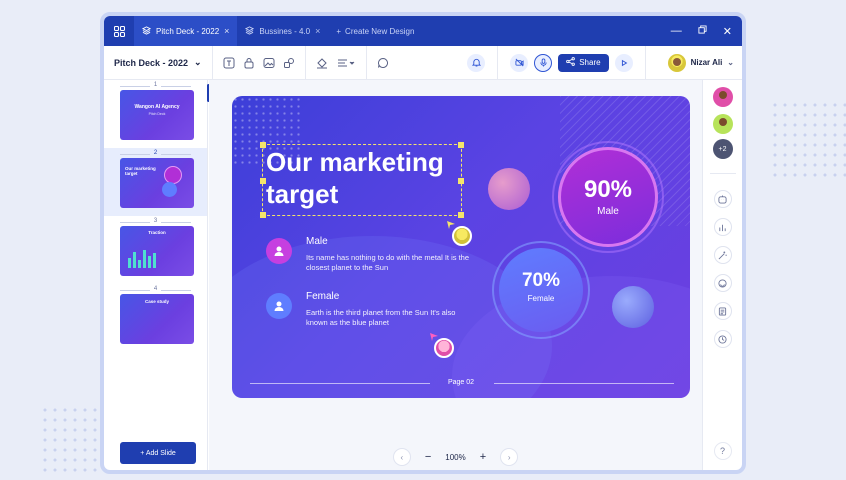 The width and height of the screenshot is (846, 480). What do you see at coordinates (157, 232) in the screenshot?
I see `thumb-title: Traction` at bounding box center [157, 232].